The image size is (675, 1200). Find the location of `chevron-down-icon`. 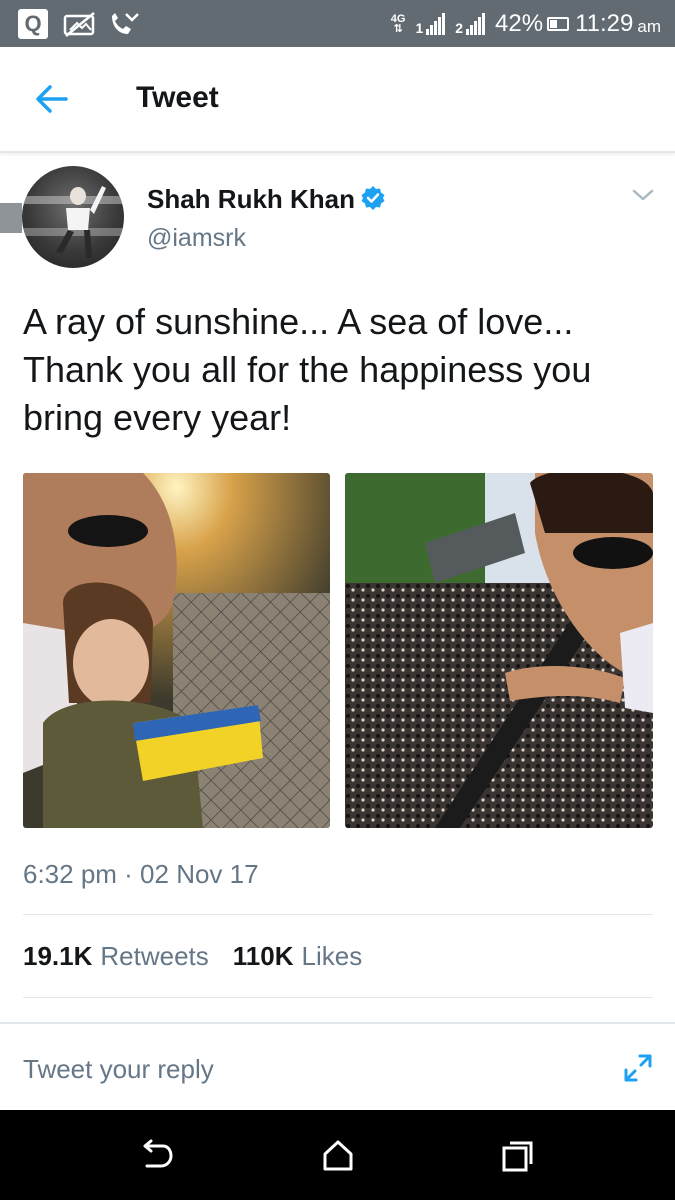

chevron-down-icon is located at coordinates (643, 195).